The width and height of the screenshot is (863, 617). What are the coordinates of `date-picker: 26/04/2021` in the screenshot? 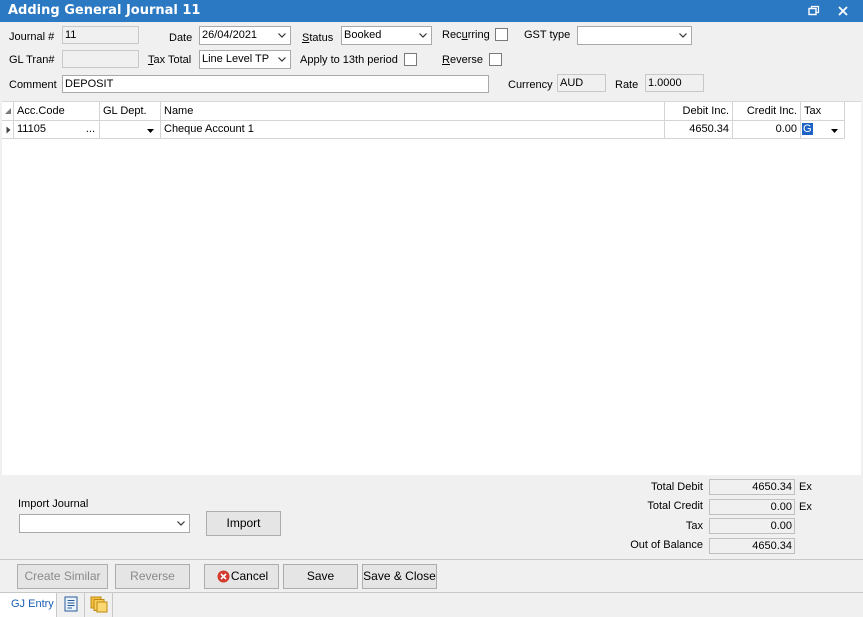 It's located at (245, 35).